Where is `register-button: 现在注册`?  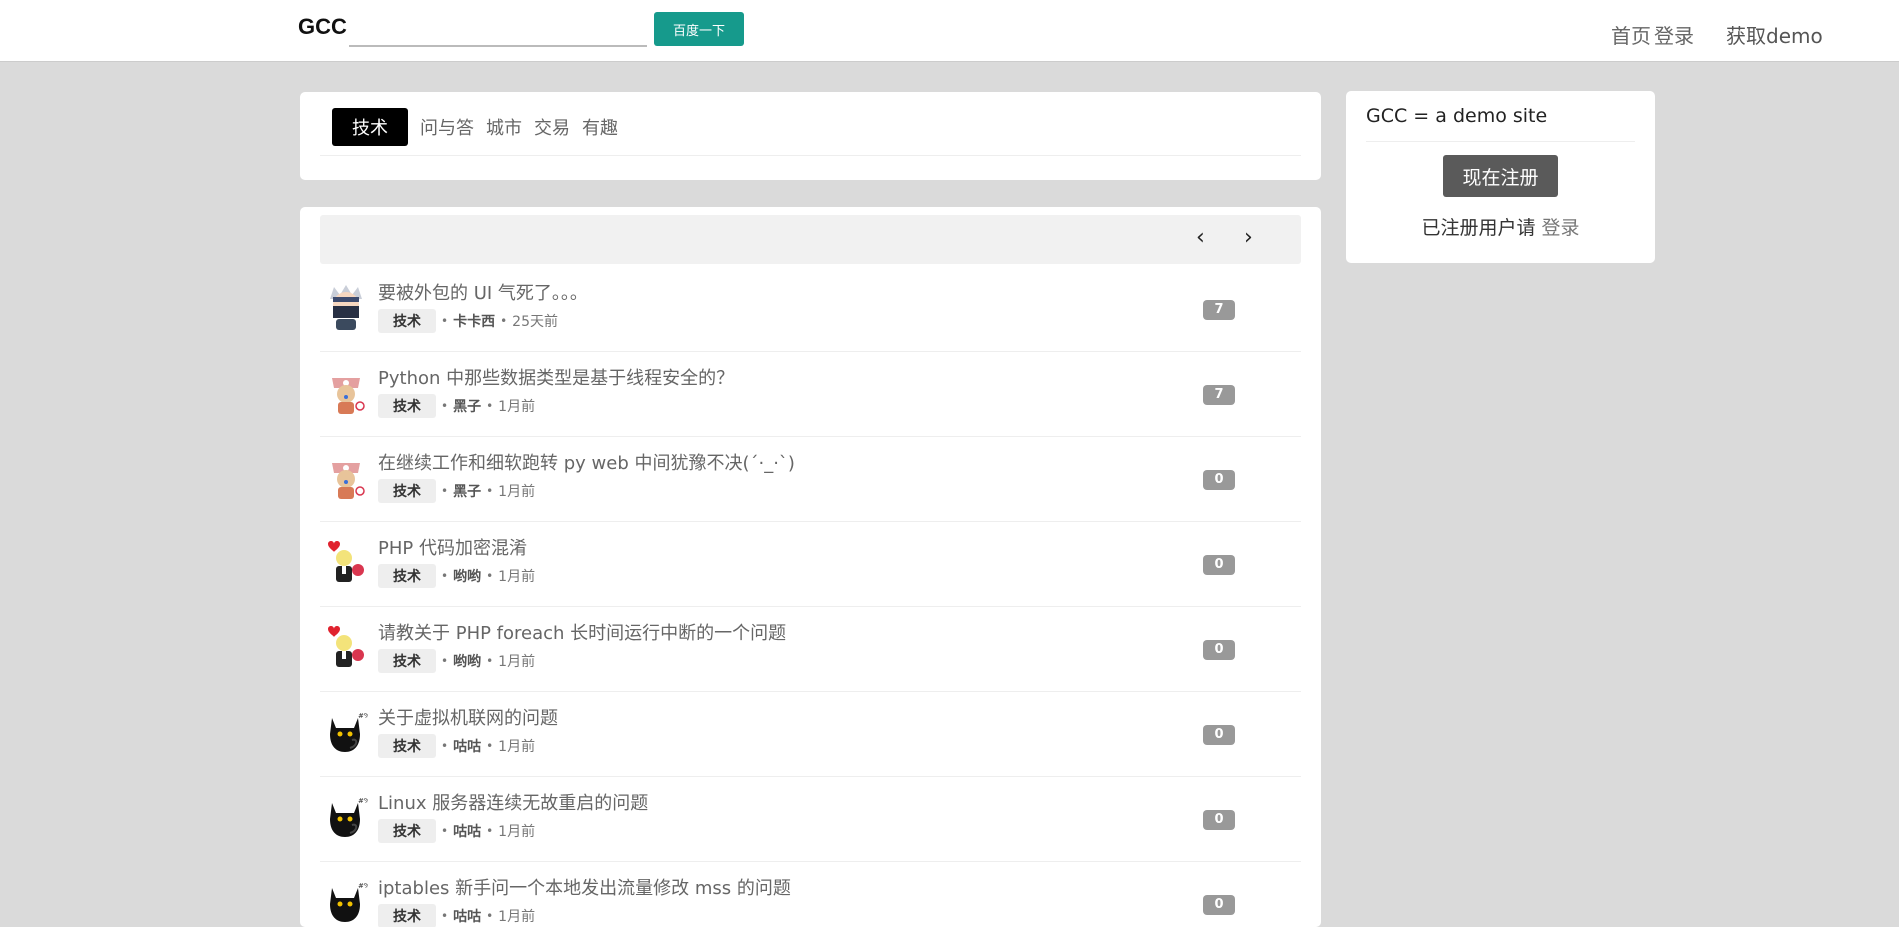 register-button: 现在注册 is located at coordinates (1500, 176).